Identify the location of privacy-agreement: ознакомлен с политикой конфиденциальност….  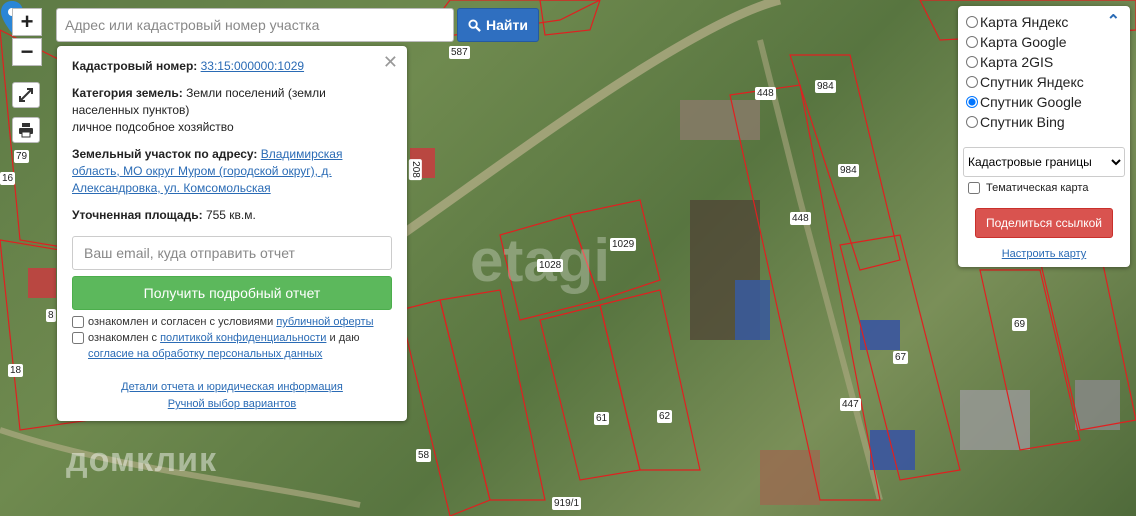
(232, 346).